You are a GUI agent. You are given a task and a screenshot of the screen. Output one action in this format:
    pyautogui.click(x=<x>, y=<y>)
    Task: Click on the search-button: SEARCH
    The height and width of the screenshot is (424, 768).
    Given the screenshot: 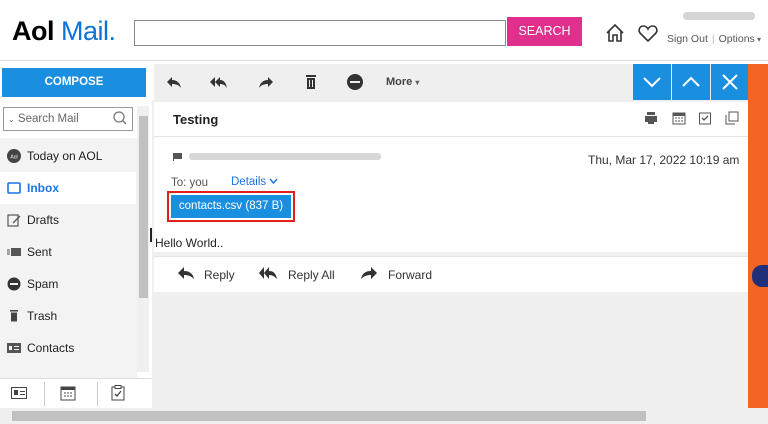 What is the action you would take?
    pyautogui.click(x=544, y=31)
    